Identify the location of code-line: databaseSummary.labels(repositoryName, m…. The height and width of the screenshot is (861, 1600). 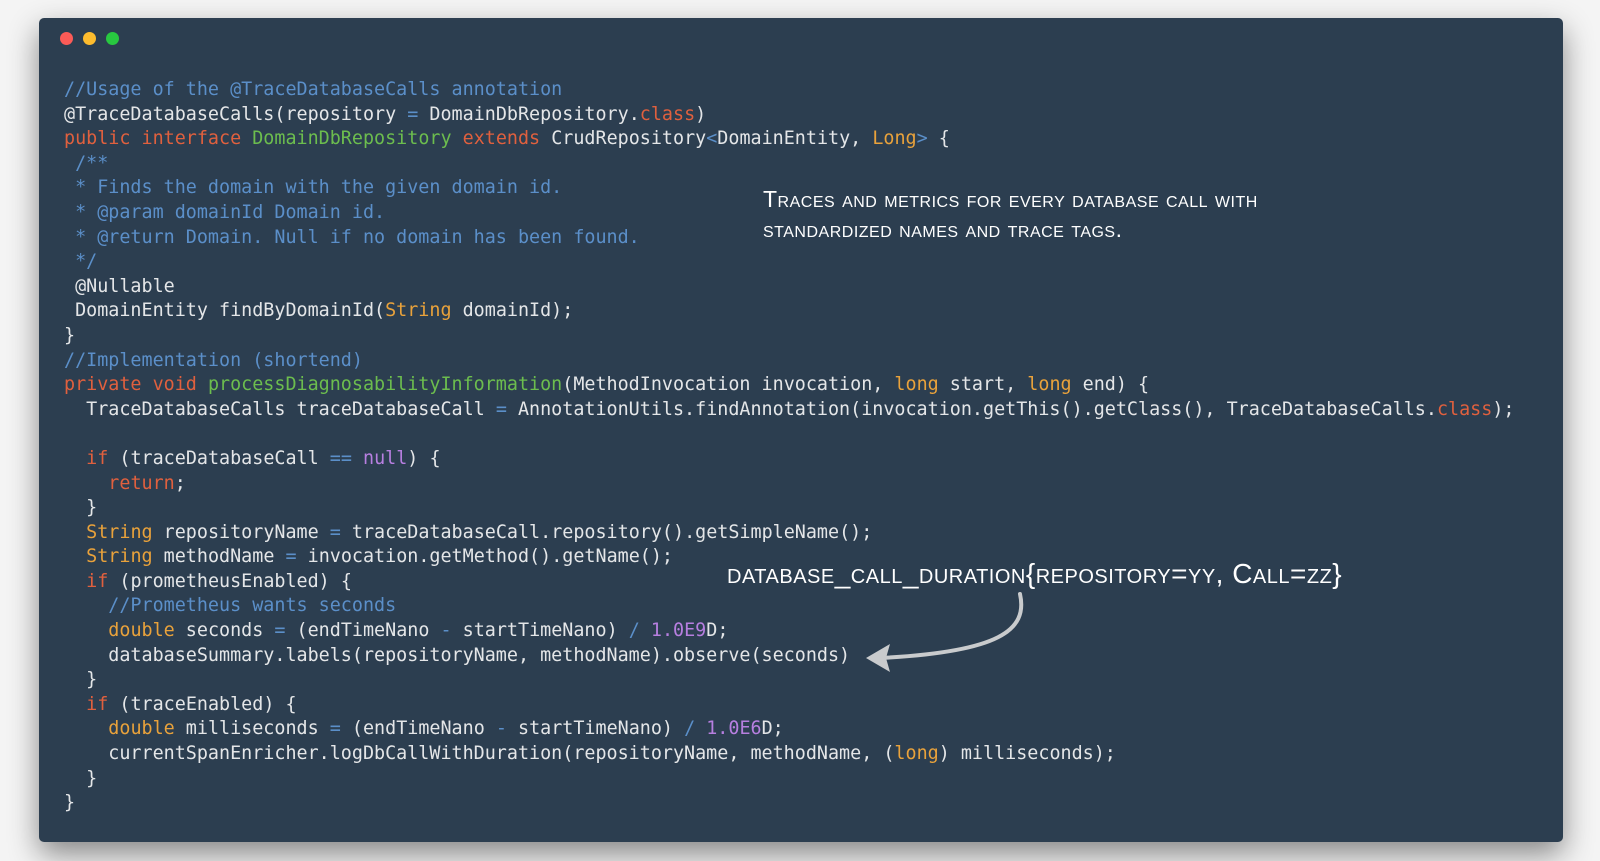
(789, 656).